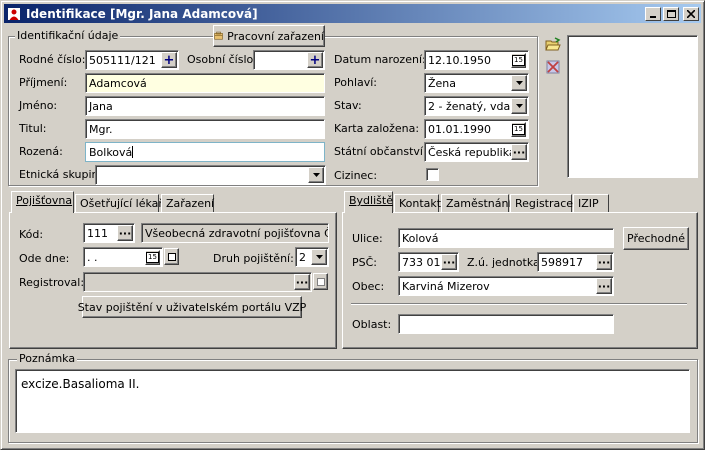  I want to click on rozena-field: Bolková, so click(205, 152).